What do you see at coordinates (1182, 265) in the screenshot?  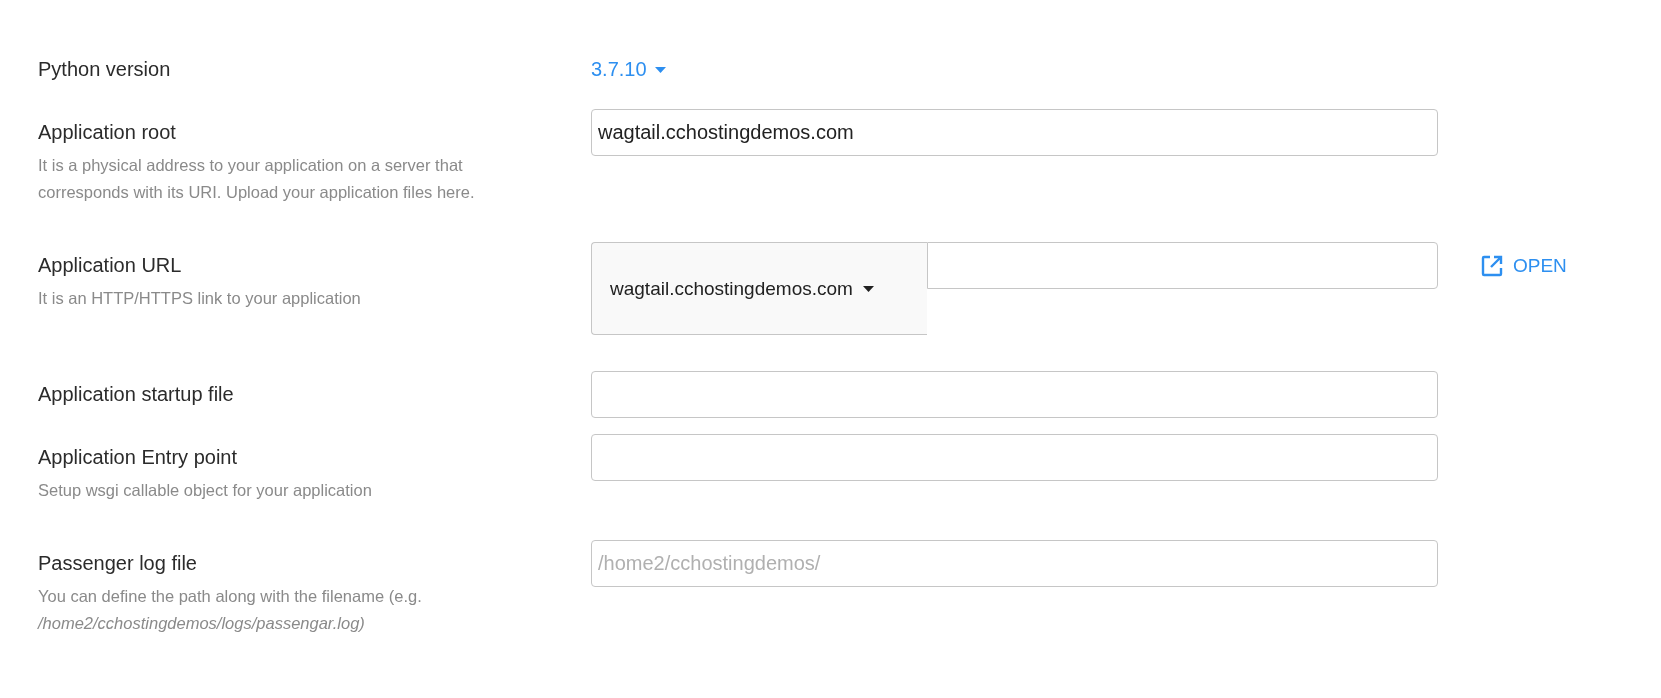 I see `url-path-field` at bounding box center [1182, 265].